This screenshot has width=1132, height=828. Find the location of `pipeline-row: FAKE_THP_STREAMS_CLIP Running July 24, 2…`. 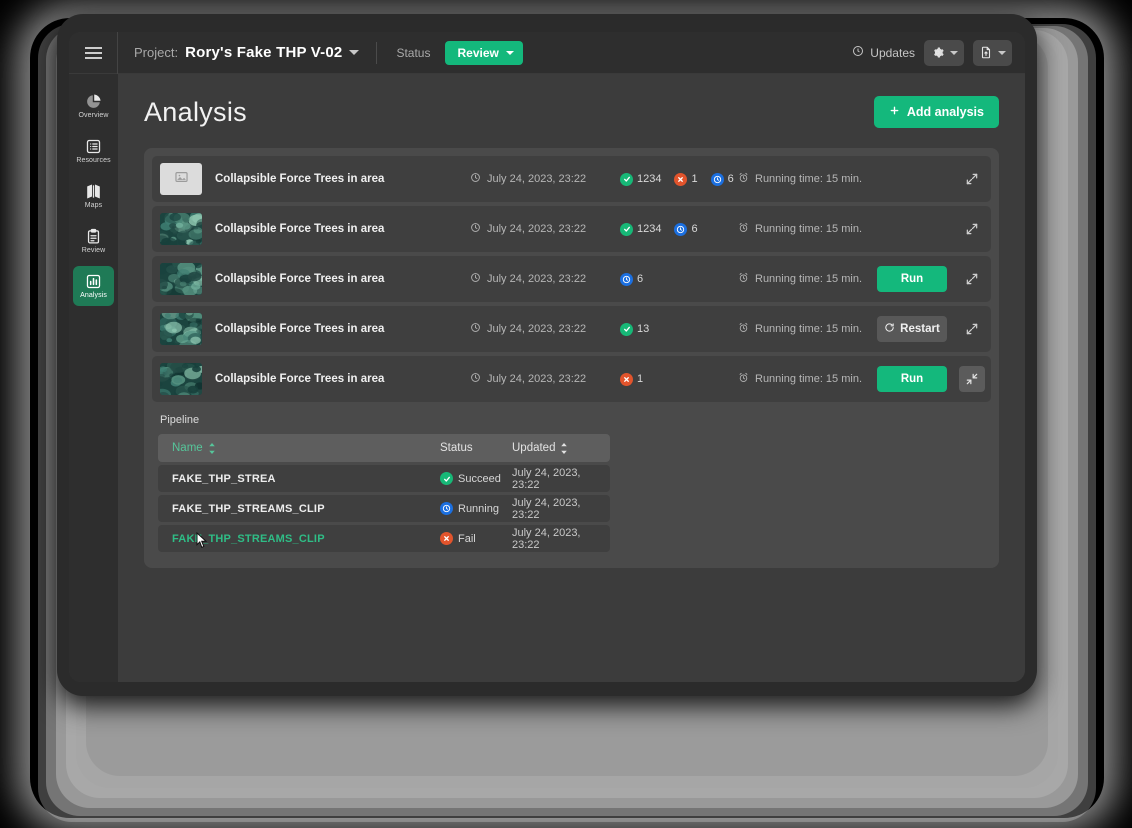

pipeline-row: FAKE_THP_STREAMS_CLIP Running July 24, 2… is located at coordinates (384, 508).